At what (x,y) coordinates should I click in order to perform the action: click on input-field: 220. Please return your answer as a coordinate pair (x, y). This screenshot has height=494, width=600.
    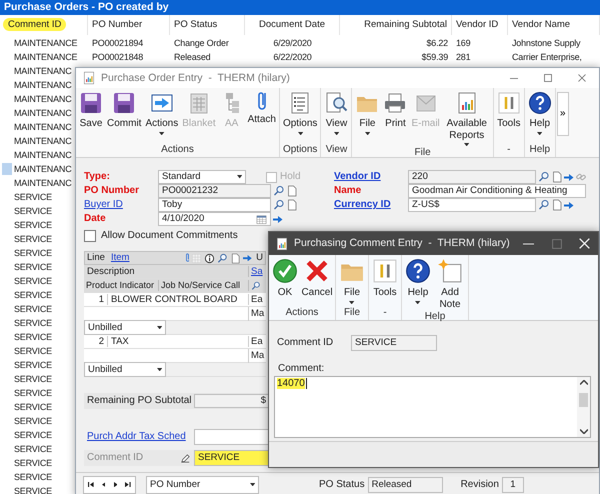
    Looking at the image, I should click on (472, 177).